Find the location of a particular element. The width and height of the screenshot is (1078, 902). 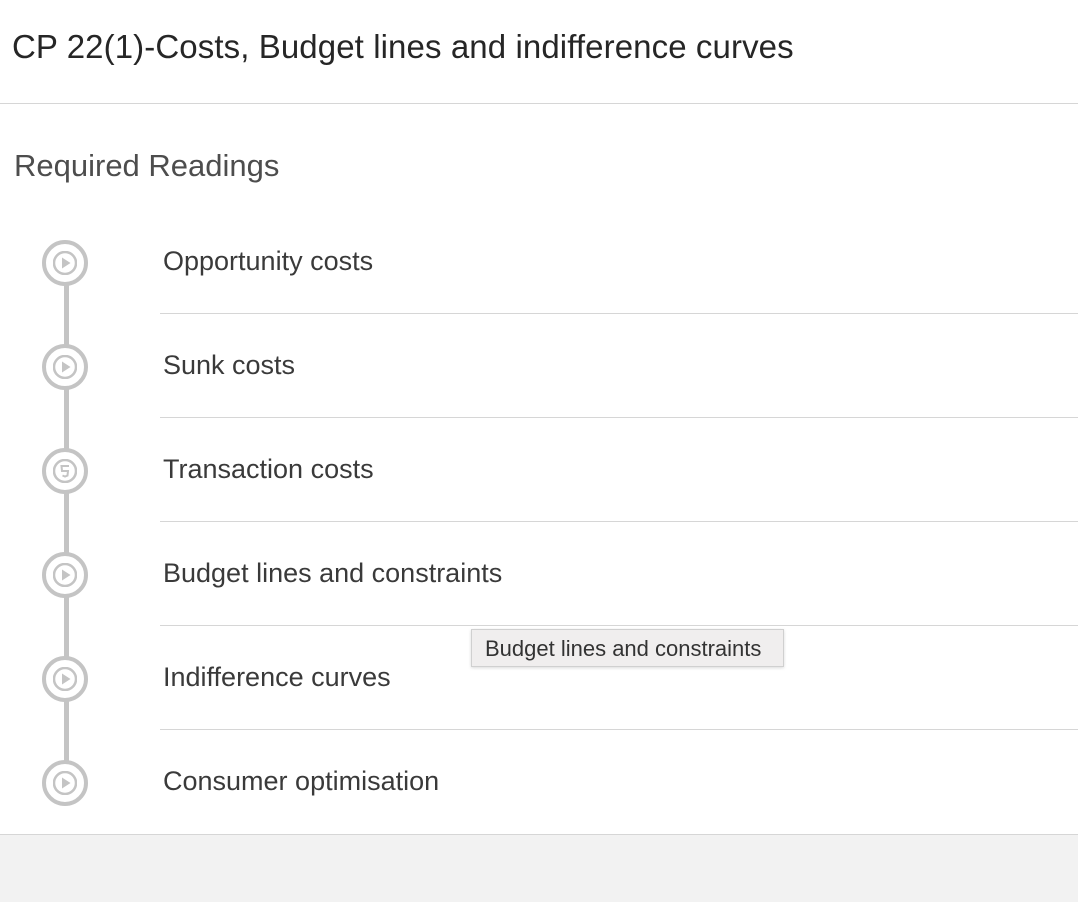

section-heading: Required Readings is located at coordinates (147, 165).